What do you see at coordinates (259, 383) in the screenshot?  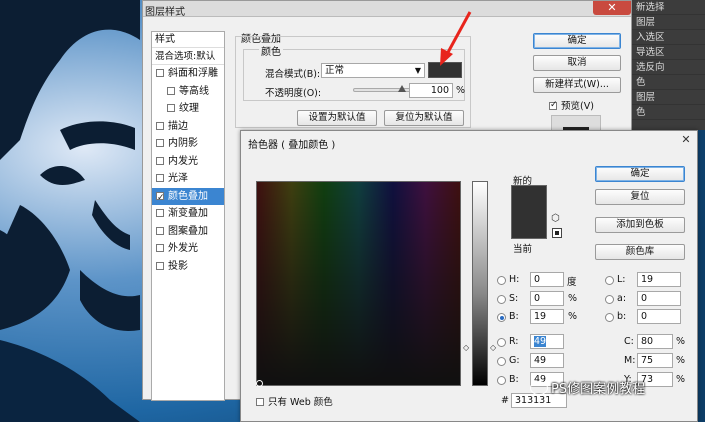 I see `color-field-marker` at bounding box center [259, 383].